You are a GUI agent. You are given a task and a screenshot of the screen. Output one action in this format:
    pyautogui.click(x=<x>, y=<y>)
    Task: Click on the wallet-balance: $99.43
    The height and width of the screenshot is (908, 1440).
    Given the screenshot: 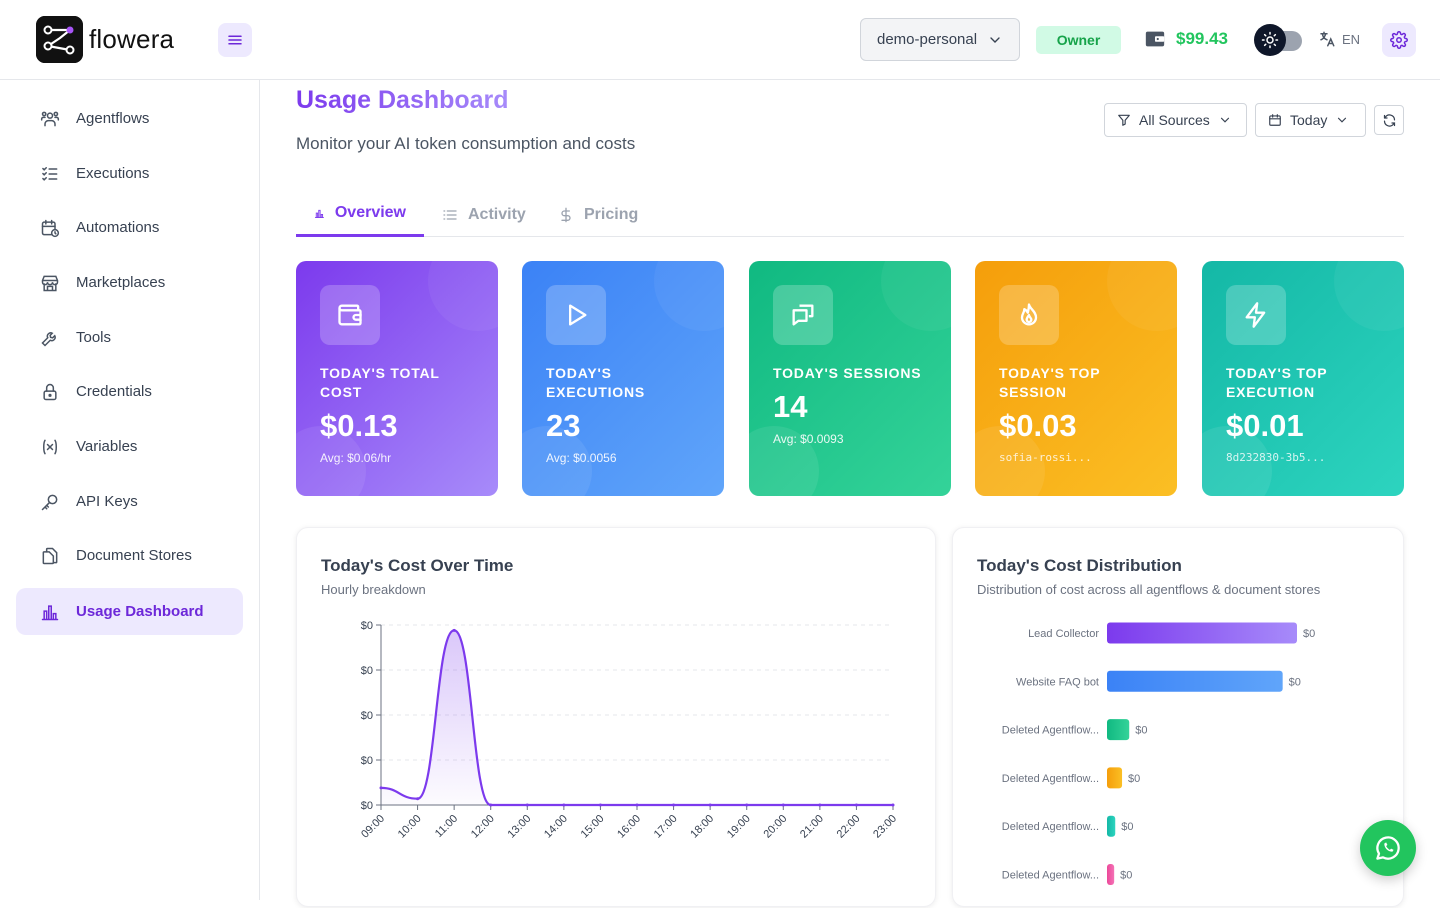 What is the action you would take?
    pyautogui.click(x=1186, y=39)
    